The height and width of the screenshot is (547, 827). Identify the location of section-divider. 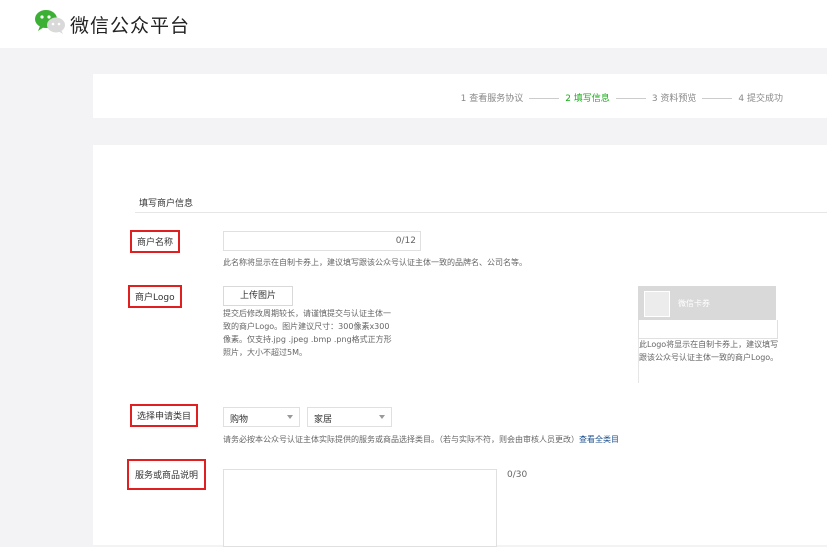
(481, 212).